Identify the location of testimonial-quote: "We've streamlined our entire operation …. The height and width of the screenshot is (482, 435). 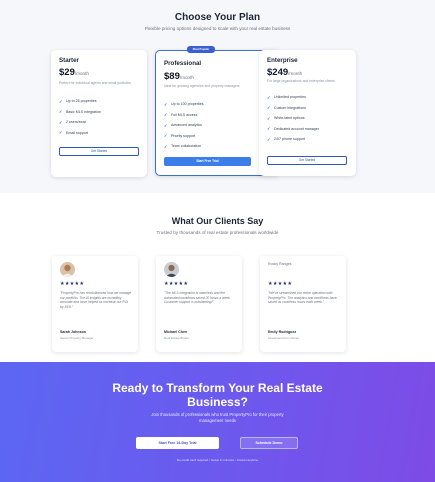
(302, 297).